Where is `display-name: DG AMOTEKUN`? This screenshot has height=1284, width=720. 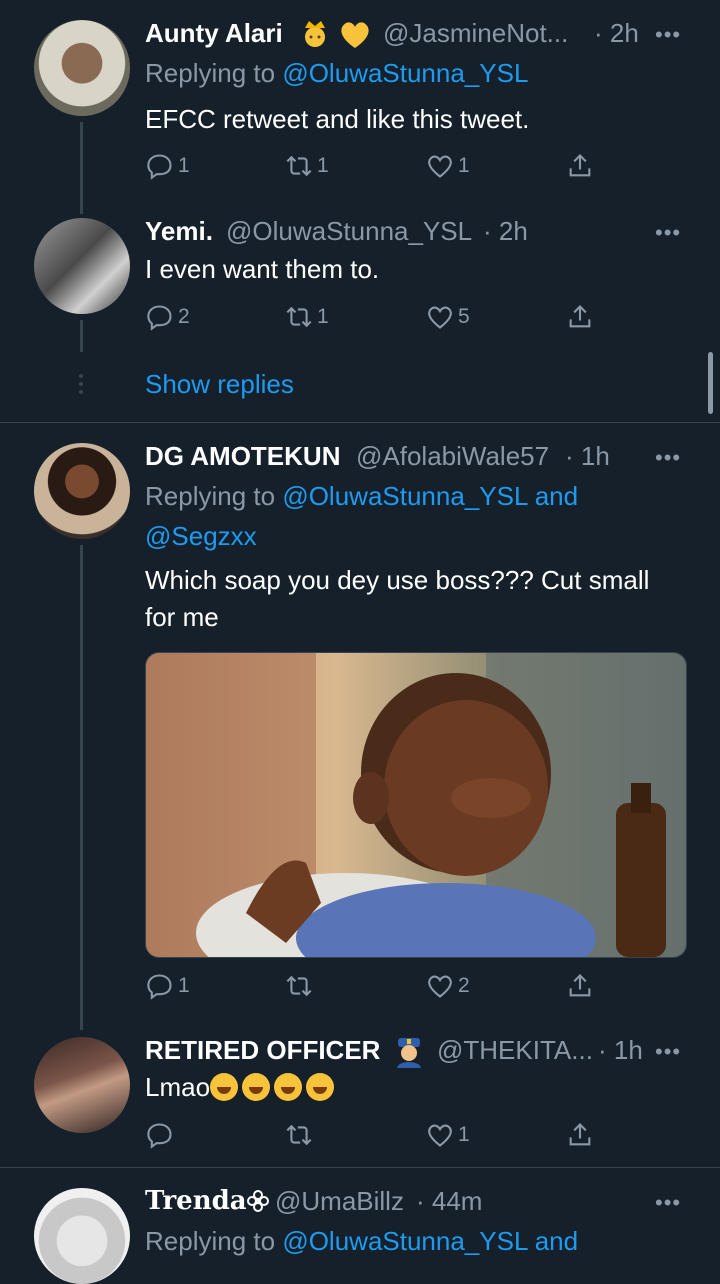 display-name: DG AMOTEKUN is located at coordinates (242, 456).